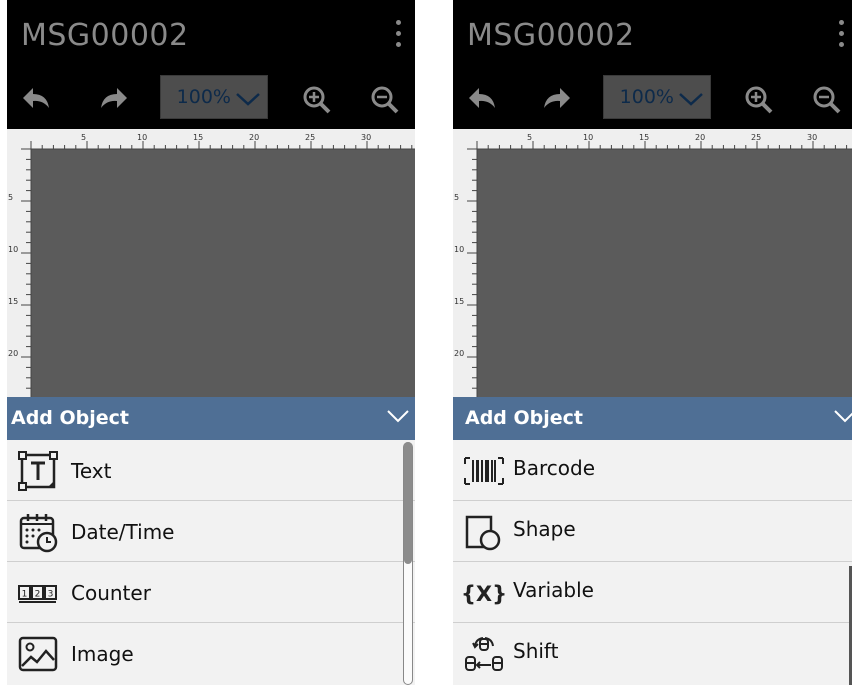  Describe the element at coordinates (536, 651) in the screenshot. I see `item-label: Shift` at that location.